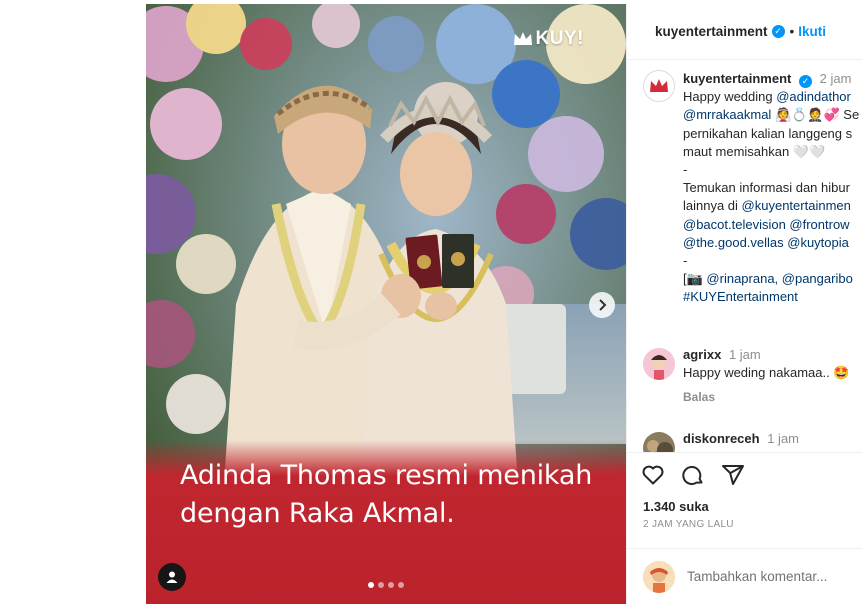 The image size is (862, 609). I want to click on caption-line-1: Adinda Thomas resmi menikah, so click(386, 475).